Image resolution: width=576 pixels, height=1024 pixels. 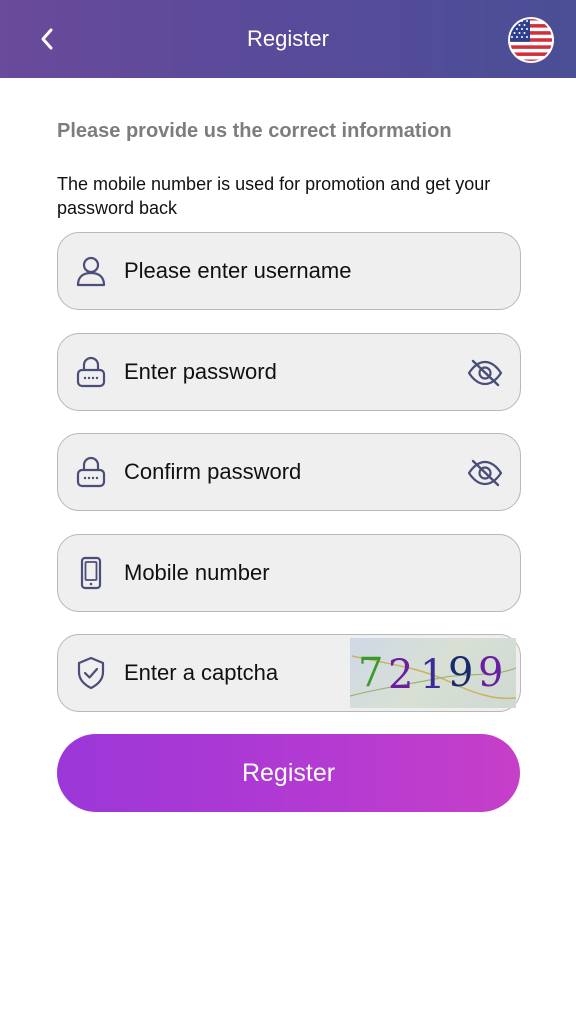 What do you see at coordinates (284, 573) in the screenshot?
I see `mobile-input` at bounding box center [284, 573].